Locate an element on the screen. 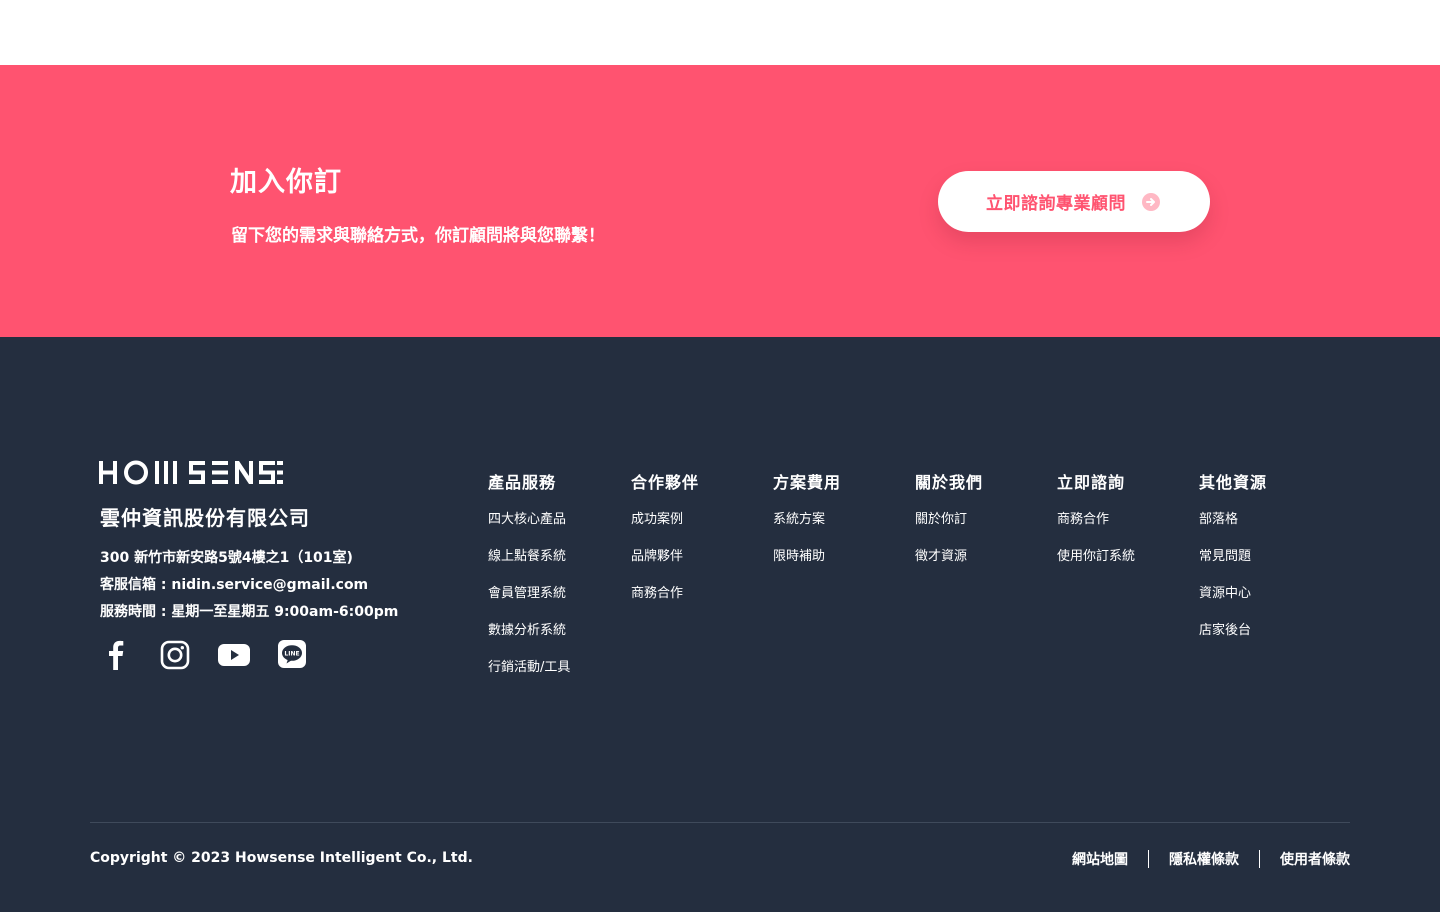 This screenshot has width=1440, height=912. top-blank-band is located at coordinates (720, 32).